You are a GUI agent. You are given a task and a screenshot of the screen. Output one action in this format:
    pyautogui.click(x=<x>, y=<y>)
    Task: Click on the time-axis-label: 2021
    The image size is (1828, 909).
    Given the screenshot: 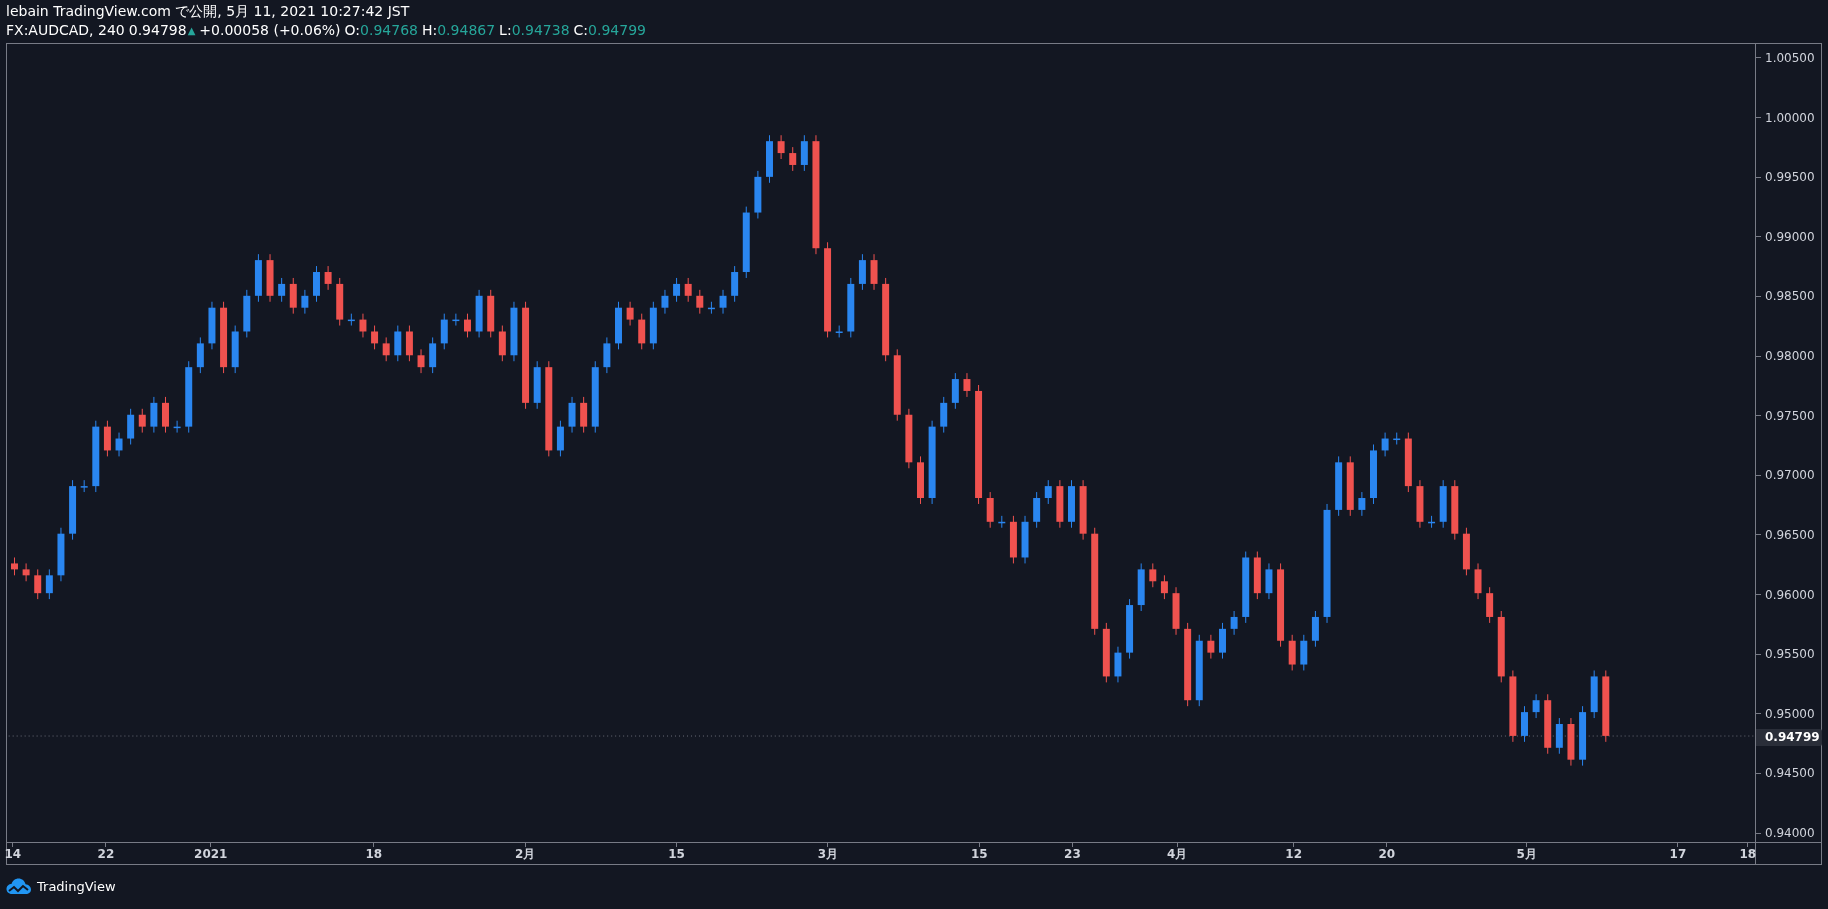 What is the action you would take?
    pyautogui.click(x=211, y=854)
    